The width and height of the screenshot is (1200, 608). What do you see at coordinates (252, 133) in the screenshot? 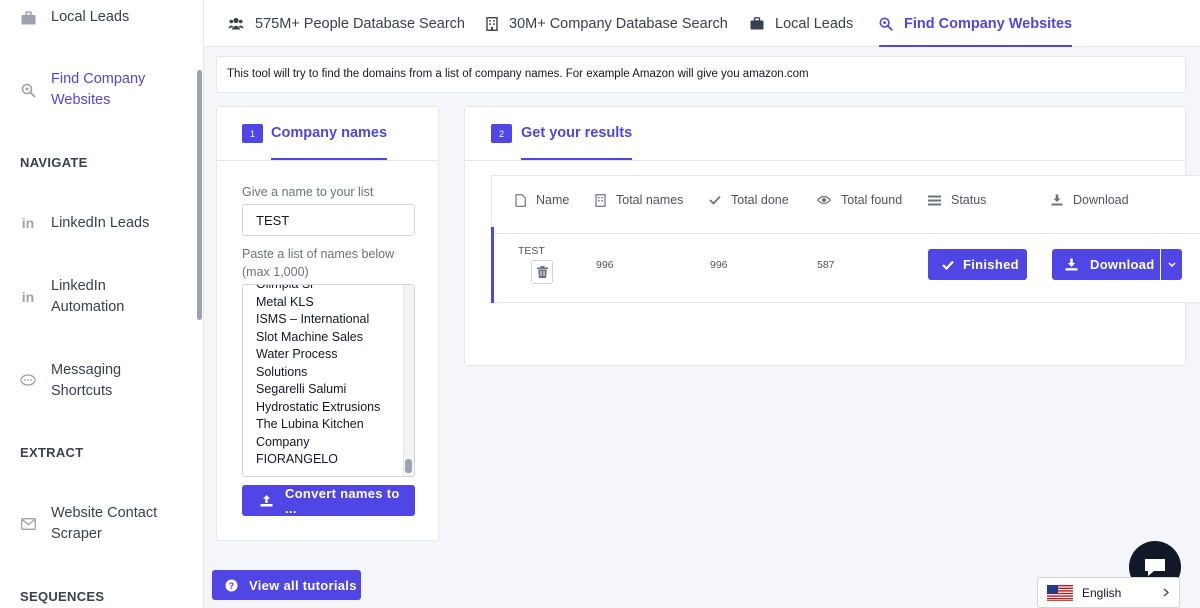
I see `step-number-badge: 1` at bounding box center [252, 133].